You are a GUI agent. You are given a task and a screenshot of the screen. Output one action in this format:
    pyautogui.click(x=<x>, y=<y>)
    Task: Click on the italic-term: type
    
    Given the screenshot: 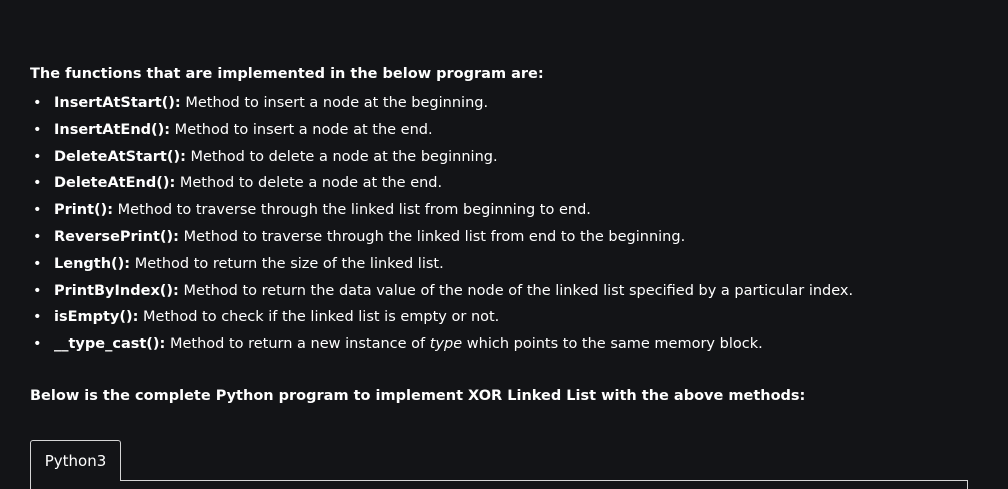 What is the action you would take?
    pyautogui.click(x=446, y=344)
    